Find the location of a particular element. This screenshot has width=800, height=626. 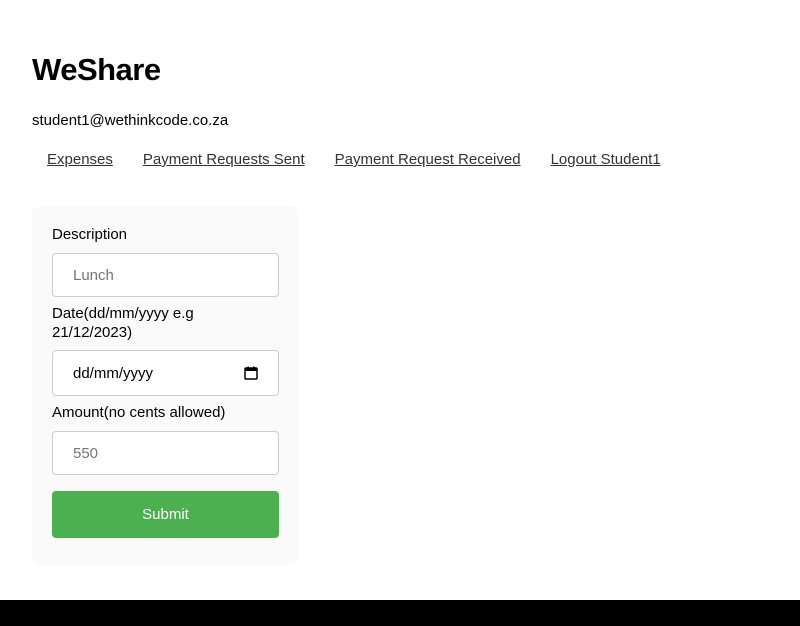

amount-label: Amount(no cents allowed) is located at coordinates (139, 412).